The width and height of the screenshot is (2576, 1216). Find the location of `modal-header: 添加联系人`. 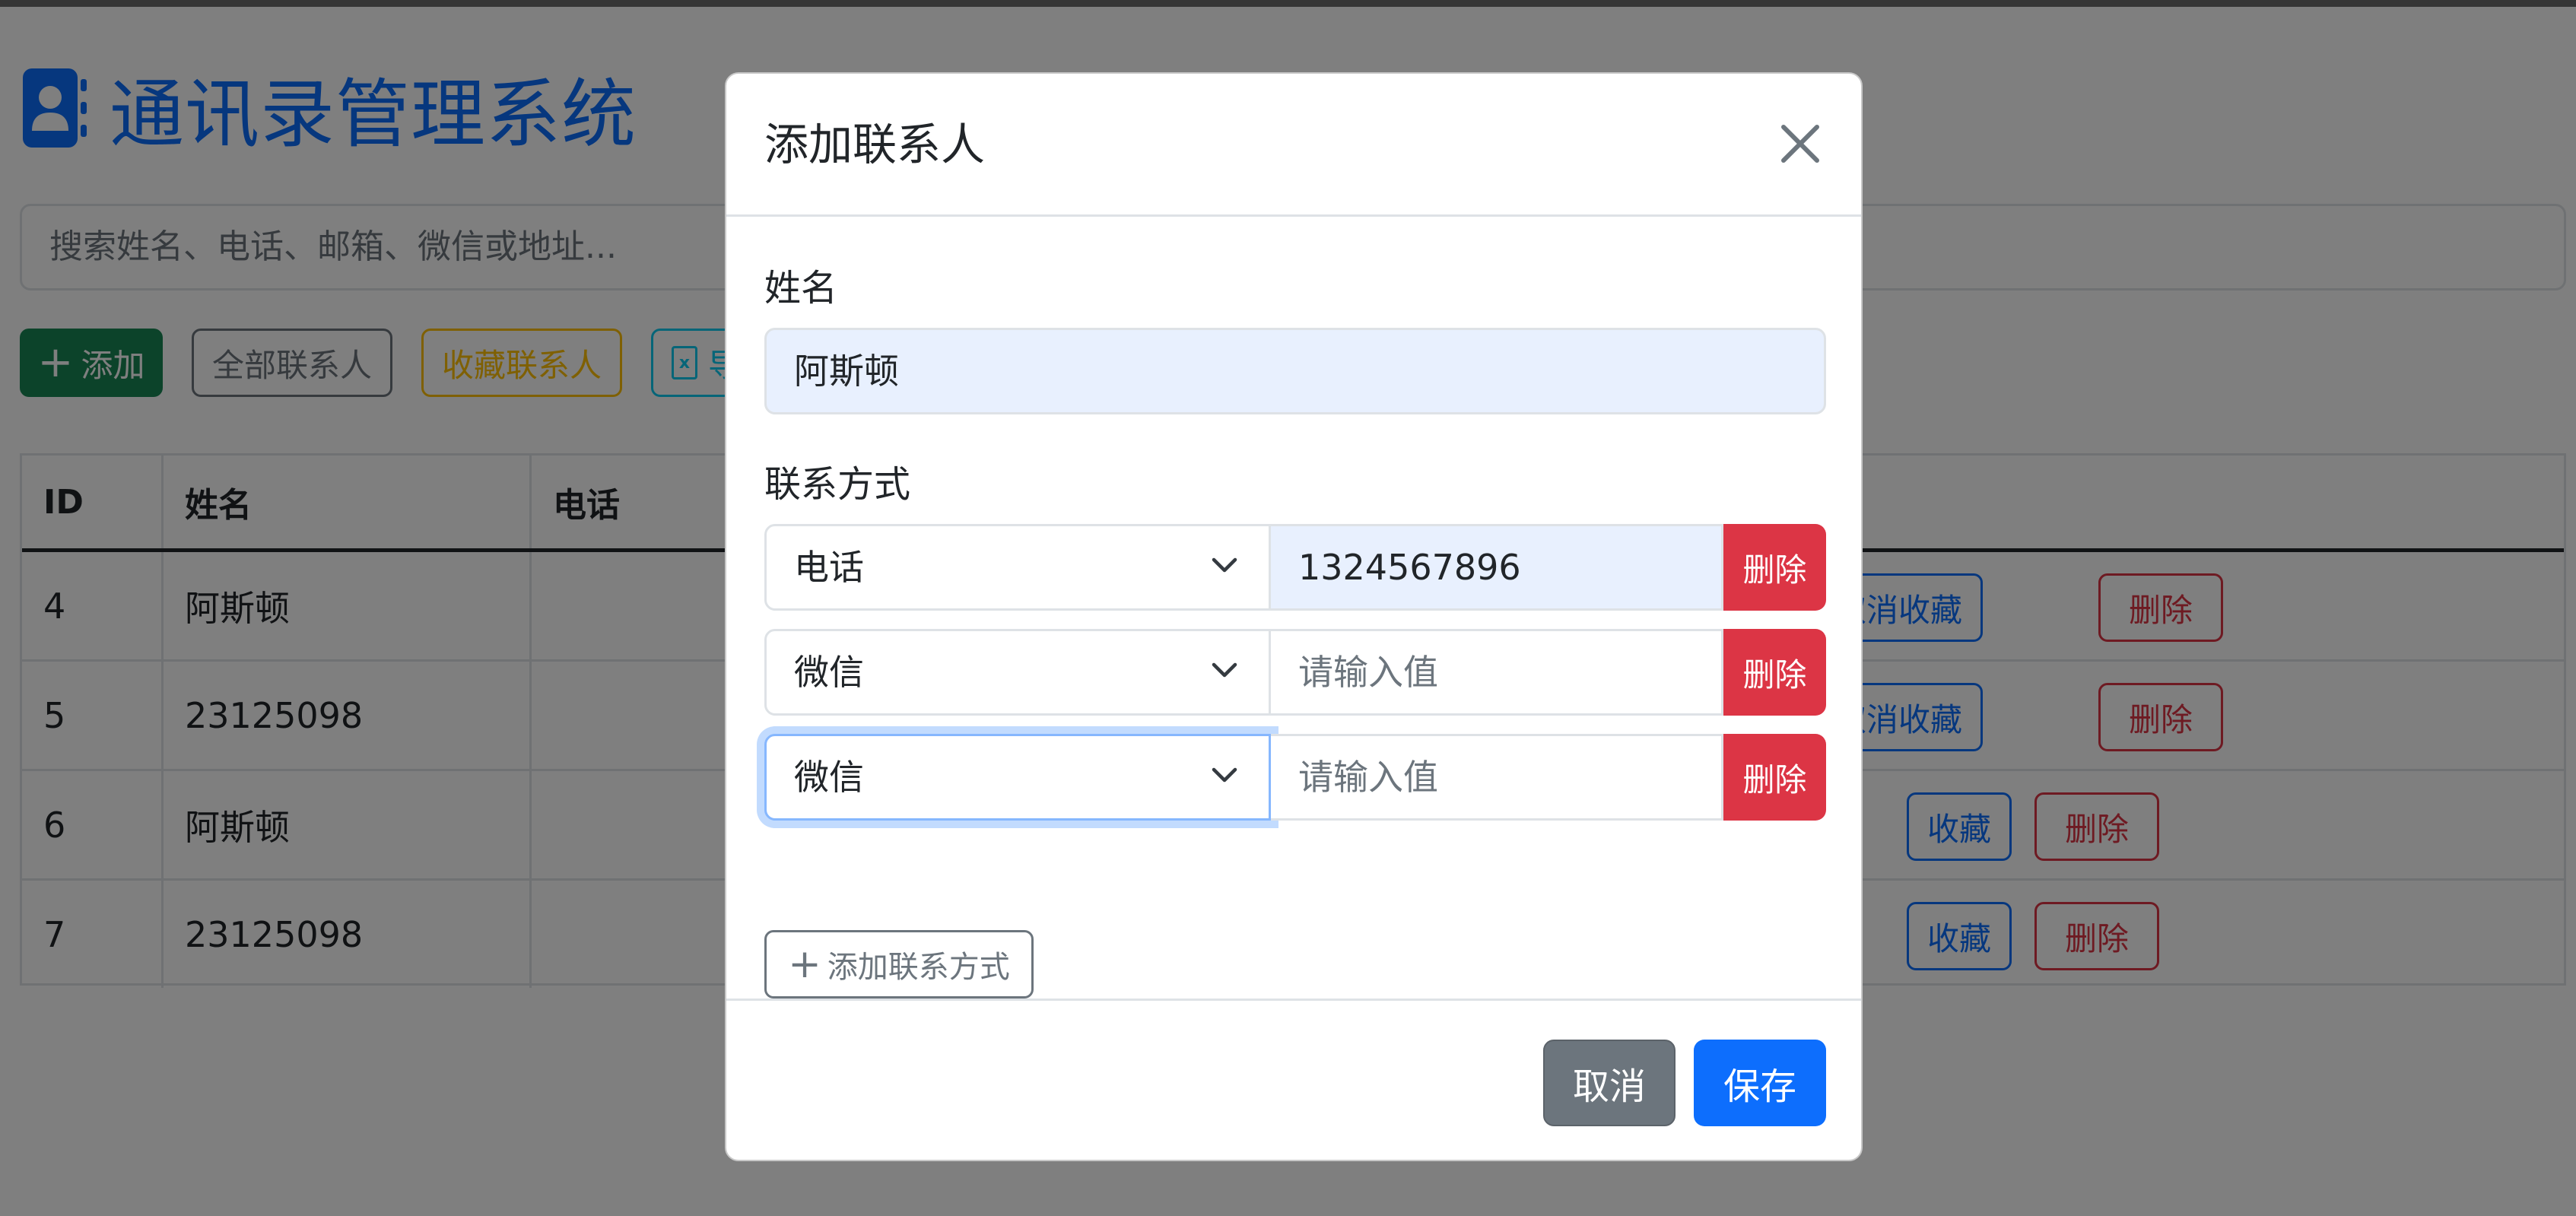

modal-header: 添加联系人 is located at coordinates (1293, 146).